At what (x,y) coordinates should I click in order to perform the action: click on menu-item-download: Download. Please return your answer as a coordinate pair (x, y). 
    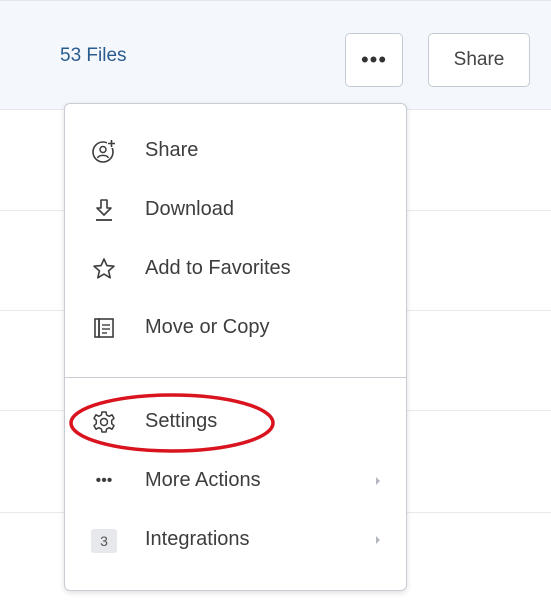
    Looking at the image, I should click on (235, 210).